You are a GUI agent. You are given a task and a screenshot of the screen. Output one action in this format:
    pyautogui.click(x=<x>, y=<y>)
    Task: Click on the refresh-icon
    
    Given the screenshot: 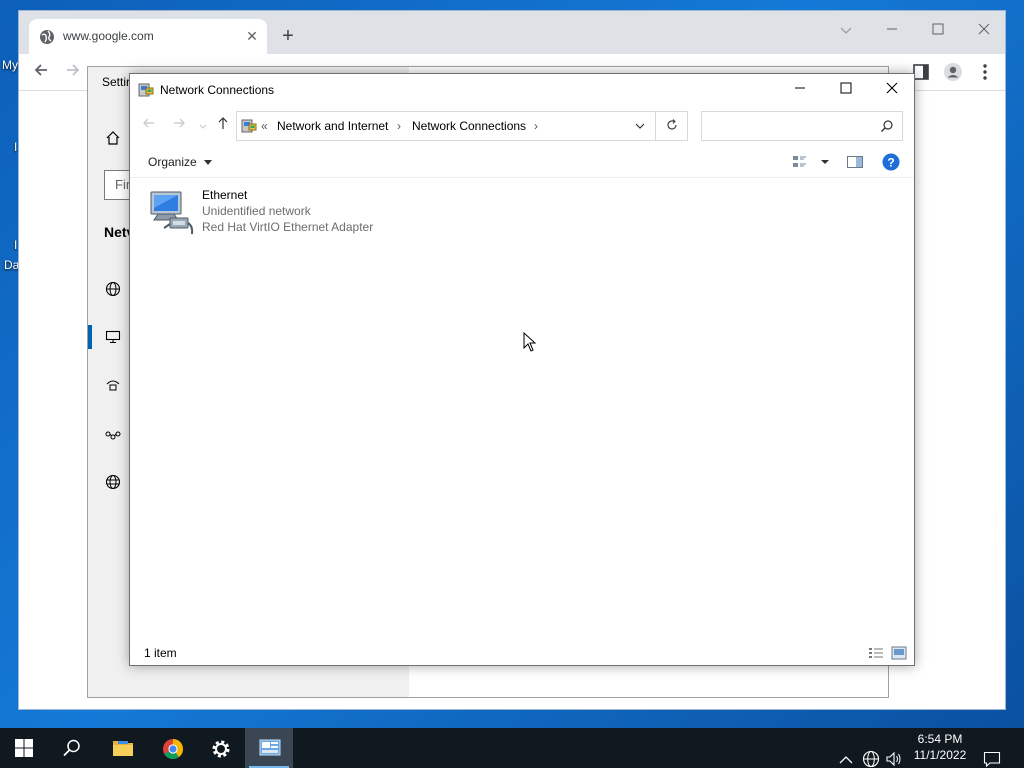 What is the action you would take?
    pyautogui.click(x=671, y=124)
    